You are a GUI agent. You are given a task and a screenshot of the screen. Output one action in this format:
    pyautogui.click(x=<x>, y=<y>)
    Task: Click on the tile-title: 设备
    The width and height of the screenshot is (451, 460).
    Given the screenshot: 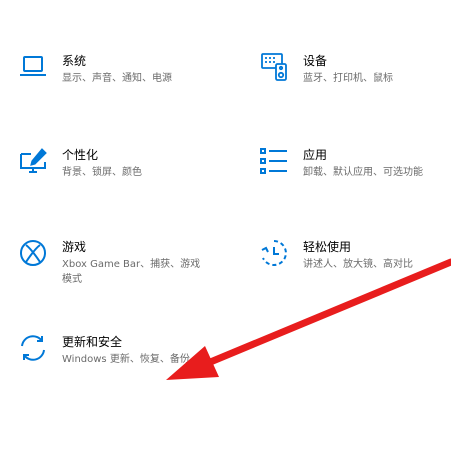 What is the action you would take?
    pyautogui.click(x=315, y=61)
    